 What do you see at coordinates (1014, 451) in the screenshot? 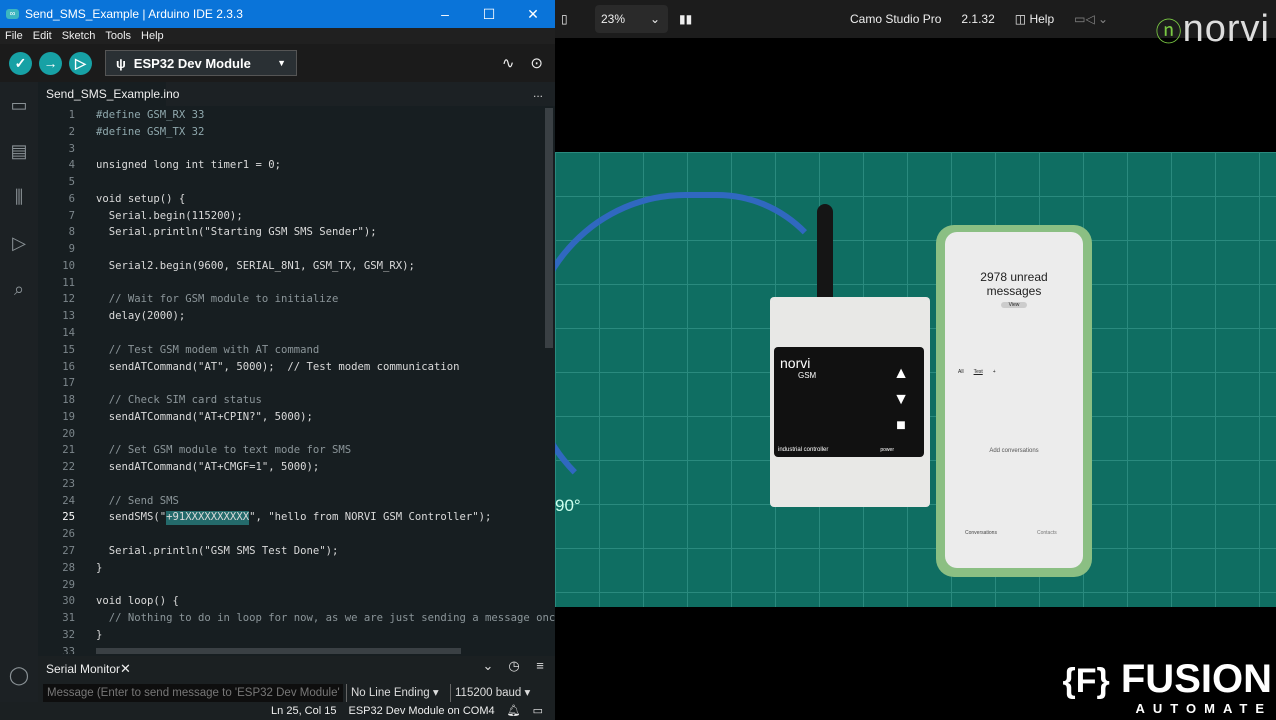
I see `add-conversations: Add conversations` at bounding box center [1014, 451].